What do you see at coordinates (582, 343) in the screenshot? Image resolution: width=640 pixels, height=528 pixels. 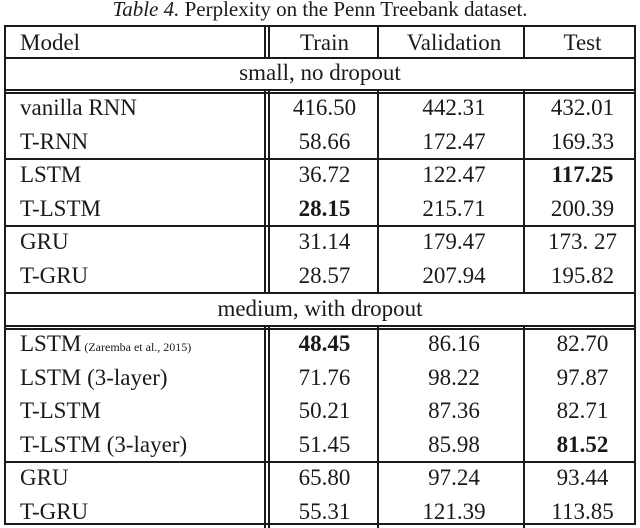 I see `table-cell-test: 82.70` at bounding box center [582, 343].